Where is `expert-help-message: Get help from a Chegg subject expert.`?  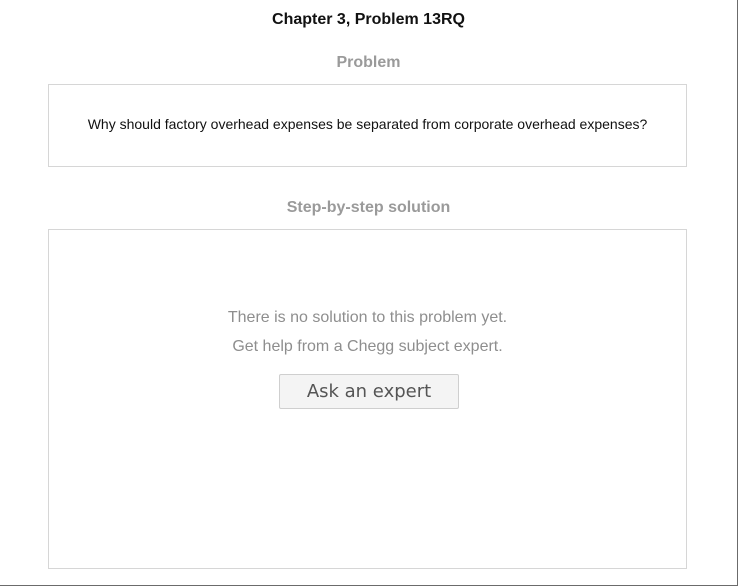 expert-help-message: Get help from a Chegg subject expert. is located at coordinates (367, 346).